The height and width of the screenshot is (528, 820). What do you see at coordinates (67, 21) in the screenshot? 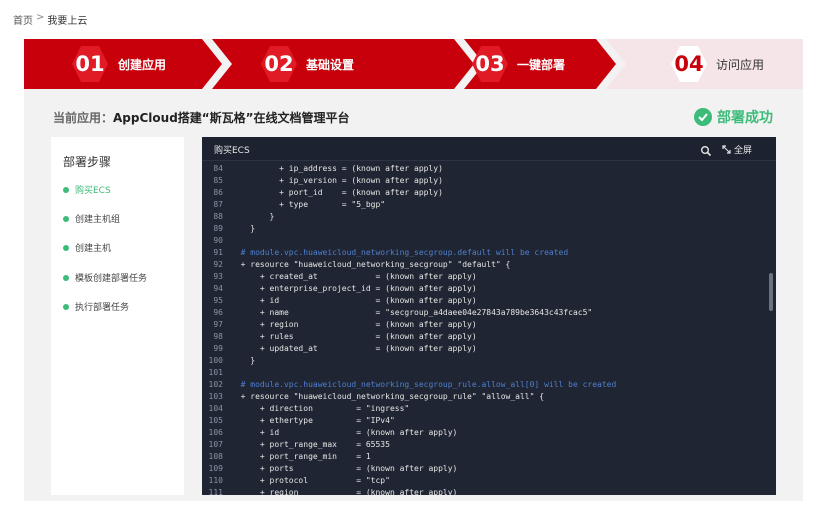
I see `breadcrumb-current: 我要上云` at bounding box center [67, 21].